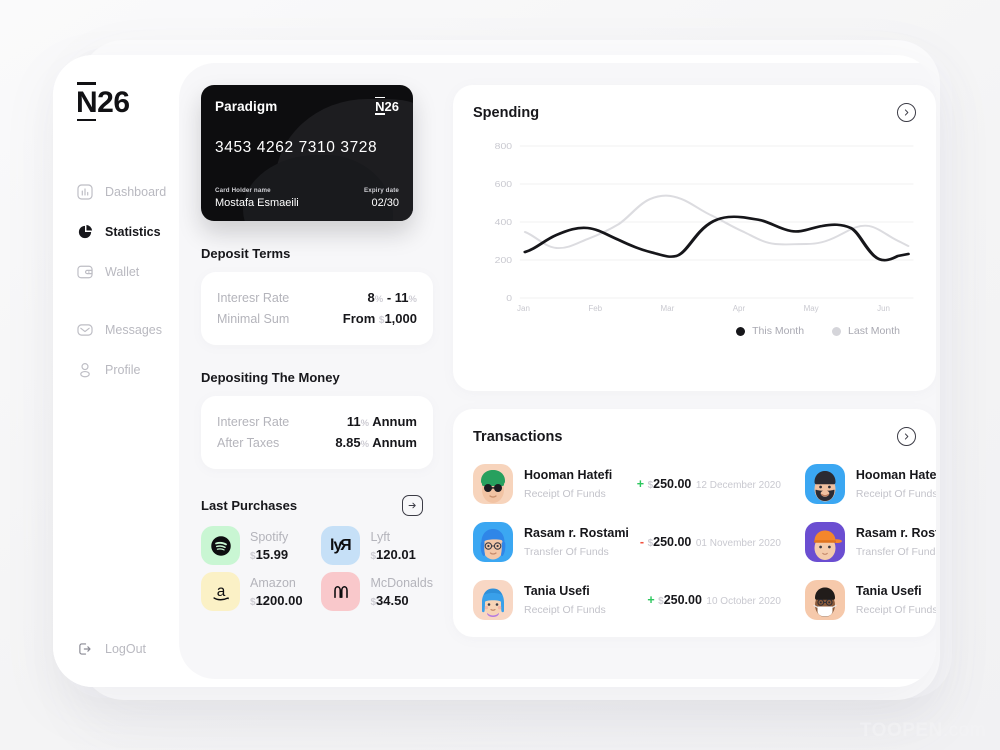  I want to click on row-value-num: 11, so click(353, 421).